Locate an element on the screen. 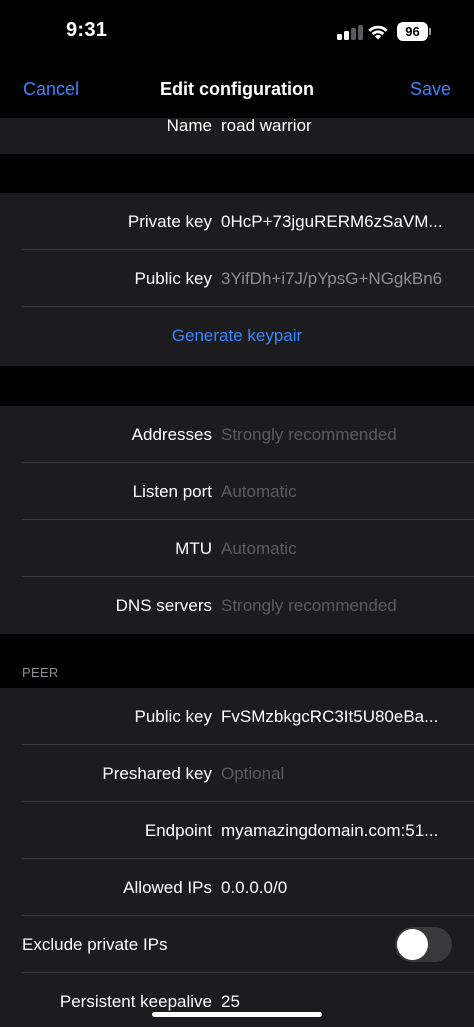 The height and width of the screenshot is (1027, 474). navigation-bar: Cancel Edit configuration Save is located at coordinates (237, 90).